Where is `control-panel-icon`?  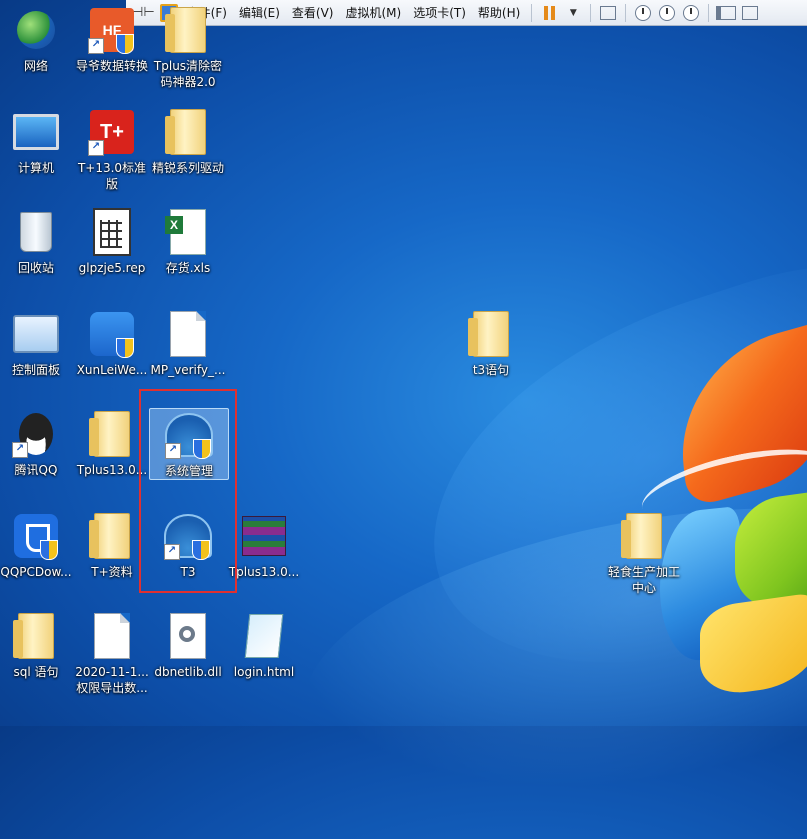
control-panel-icon is located at coordinates (36, 334).